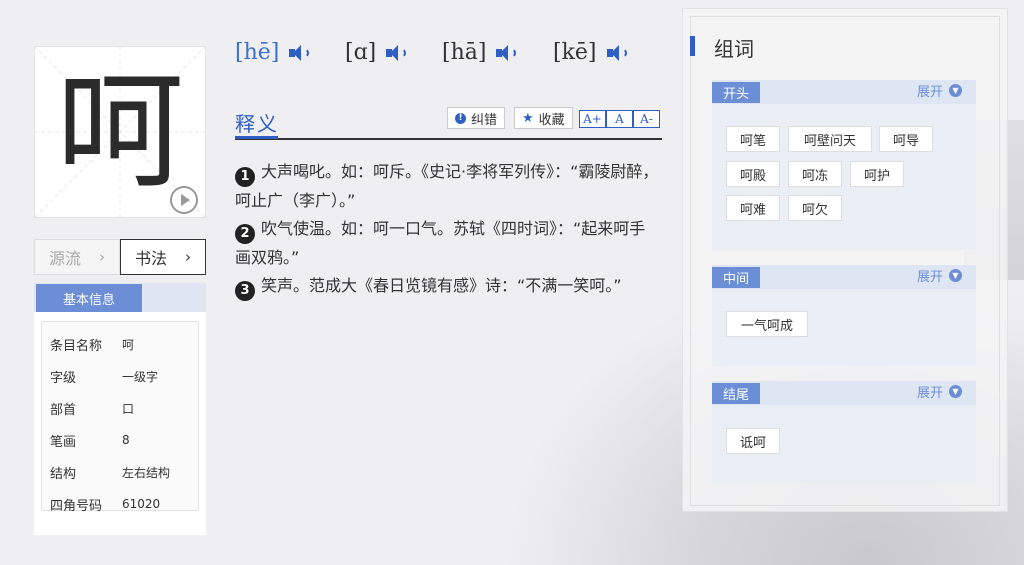 Image resolution: width=1024 pixels, height=565 pixels. I want to click on font-size-normal-button: A, so click(619, 119).